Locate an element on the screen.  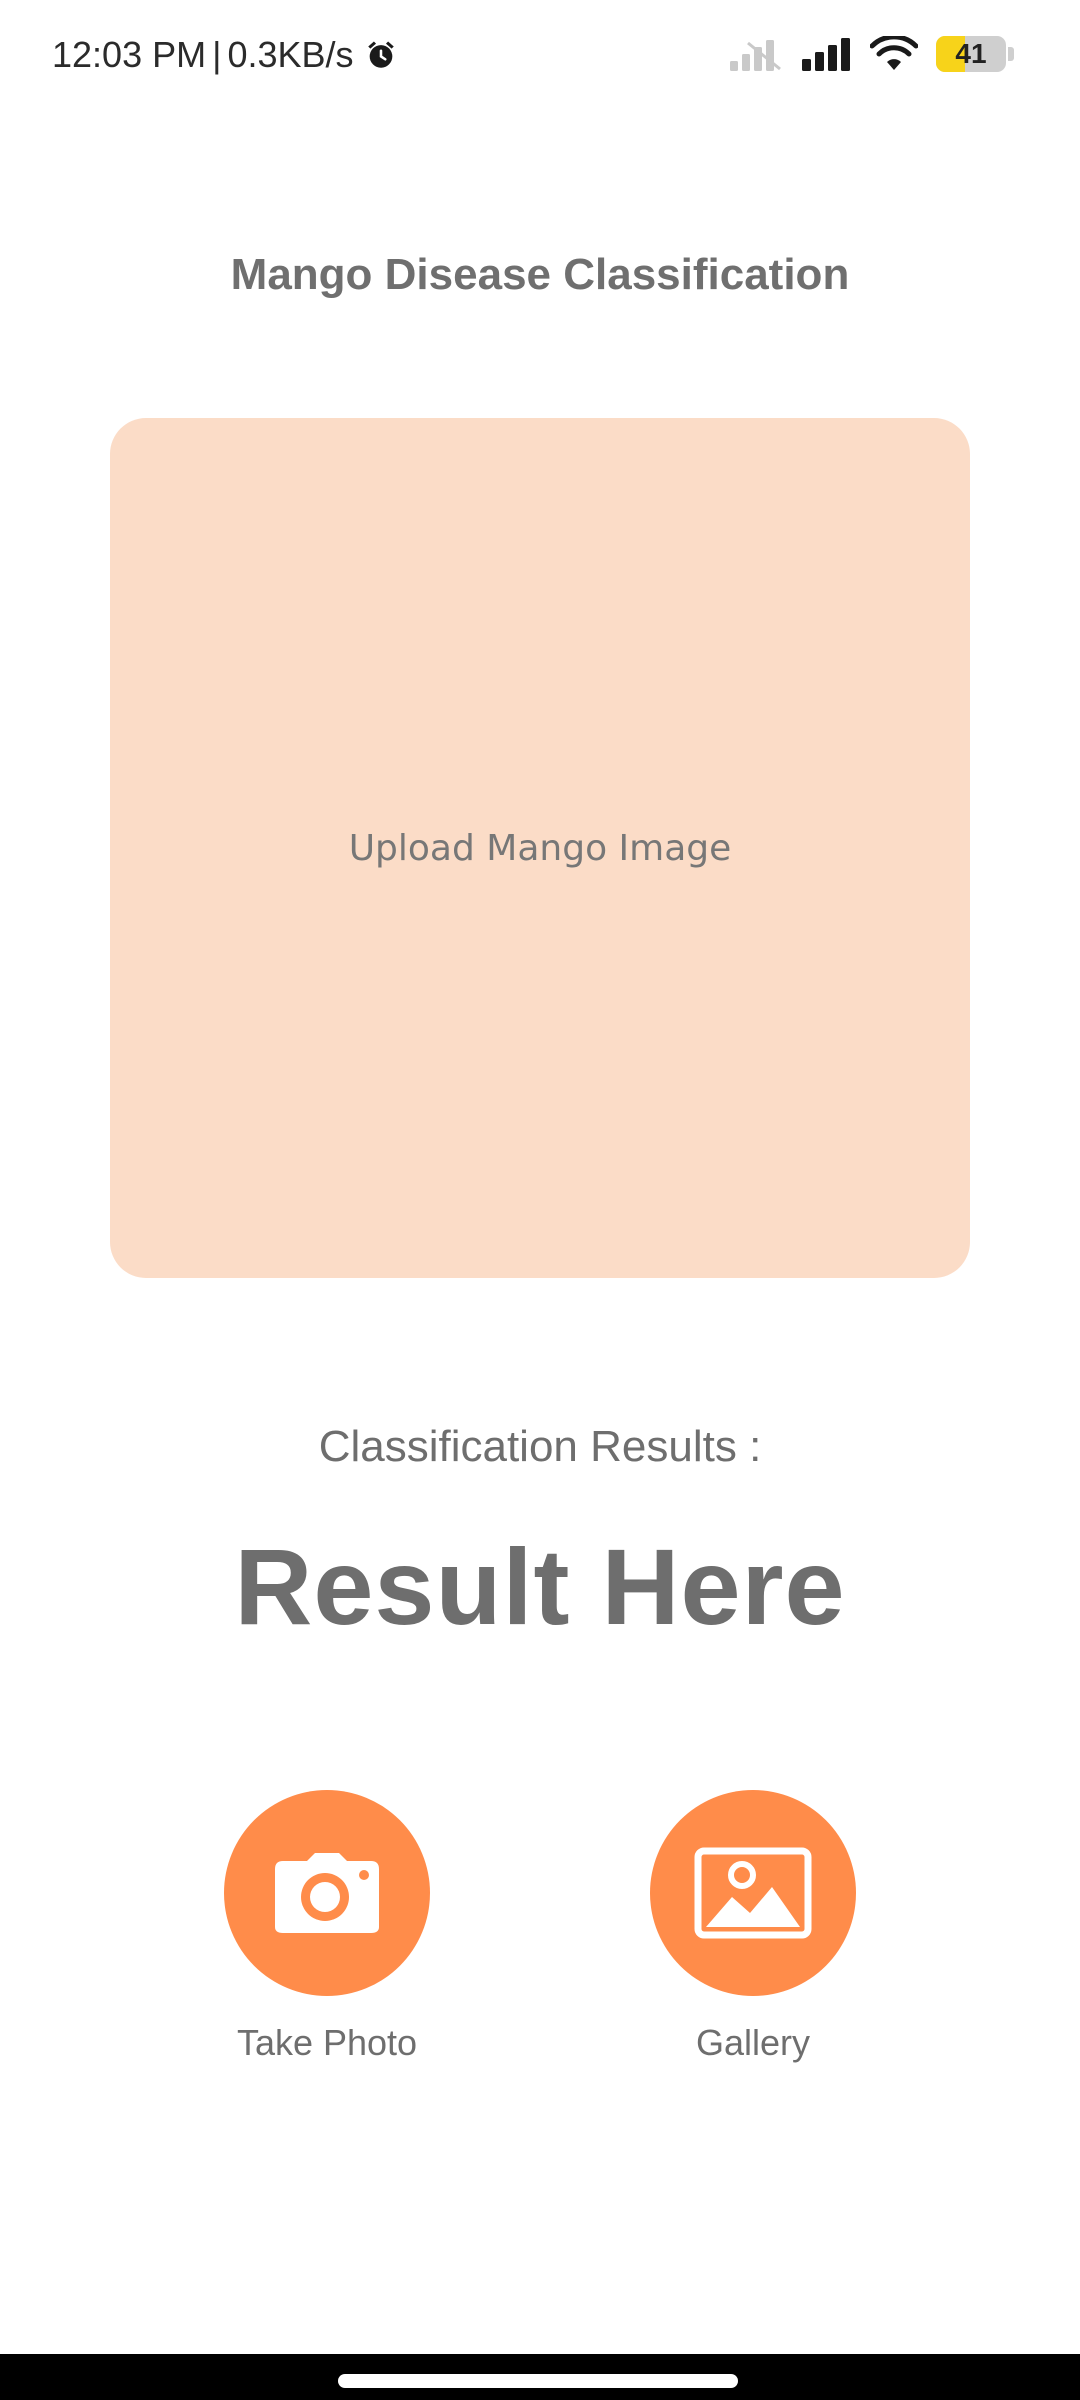
result-value: Result Here is located at coordinates (540, 1586).